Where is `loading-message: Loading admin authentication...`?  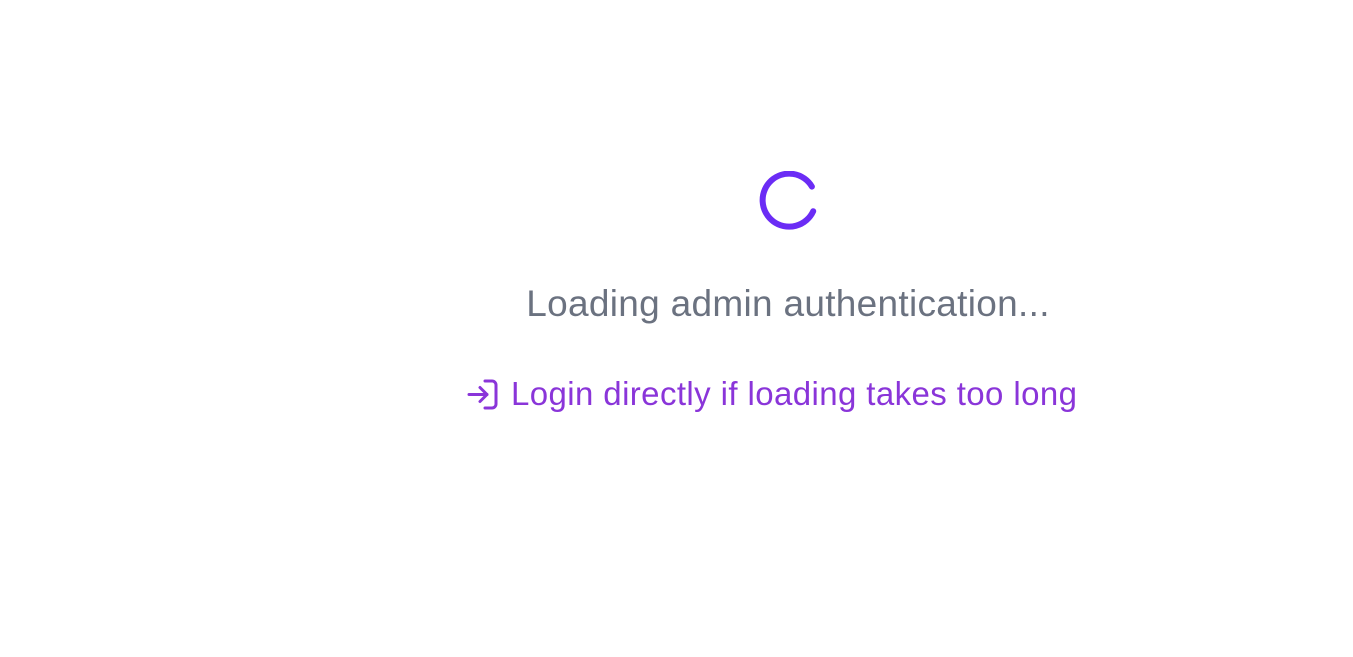
loading-message: Loading admin authentication... is located at coordinates (788, 303).